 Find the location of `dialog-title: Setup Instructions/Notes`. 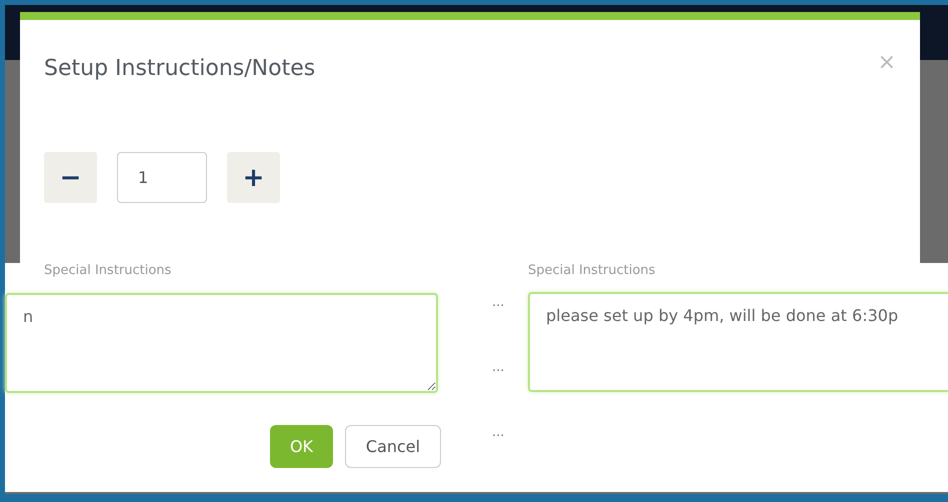

dialog-title: Setup Instructions/Notes is located at coordinates (180, 69).